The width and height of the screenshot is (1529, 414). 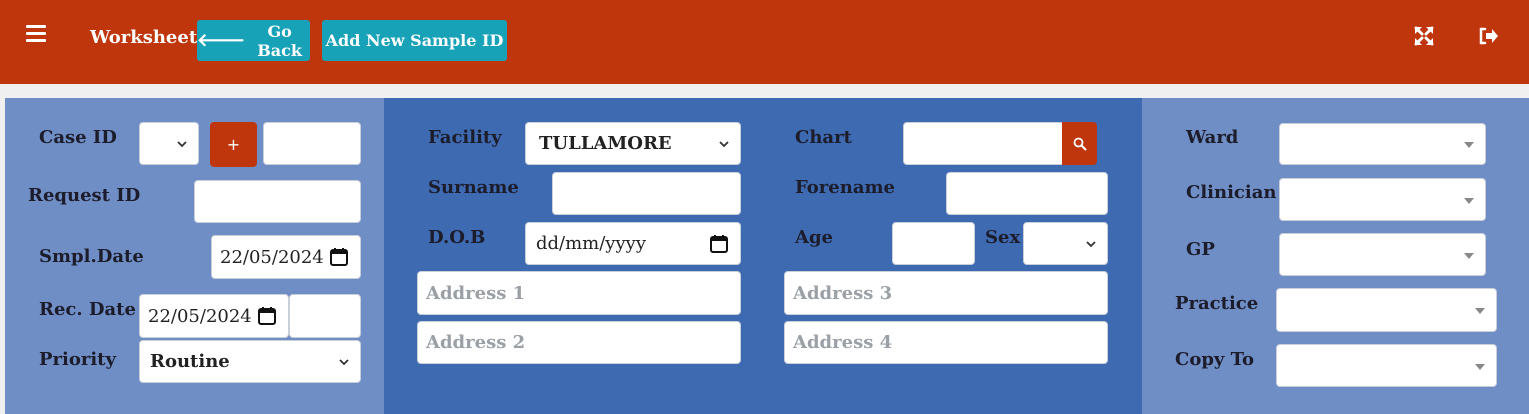 What do you see at coordinates (579, 342) in the screenshot?
I see `address-2-input: Address 2` at bounding box center [579, 342].